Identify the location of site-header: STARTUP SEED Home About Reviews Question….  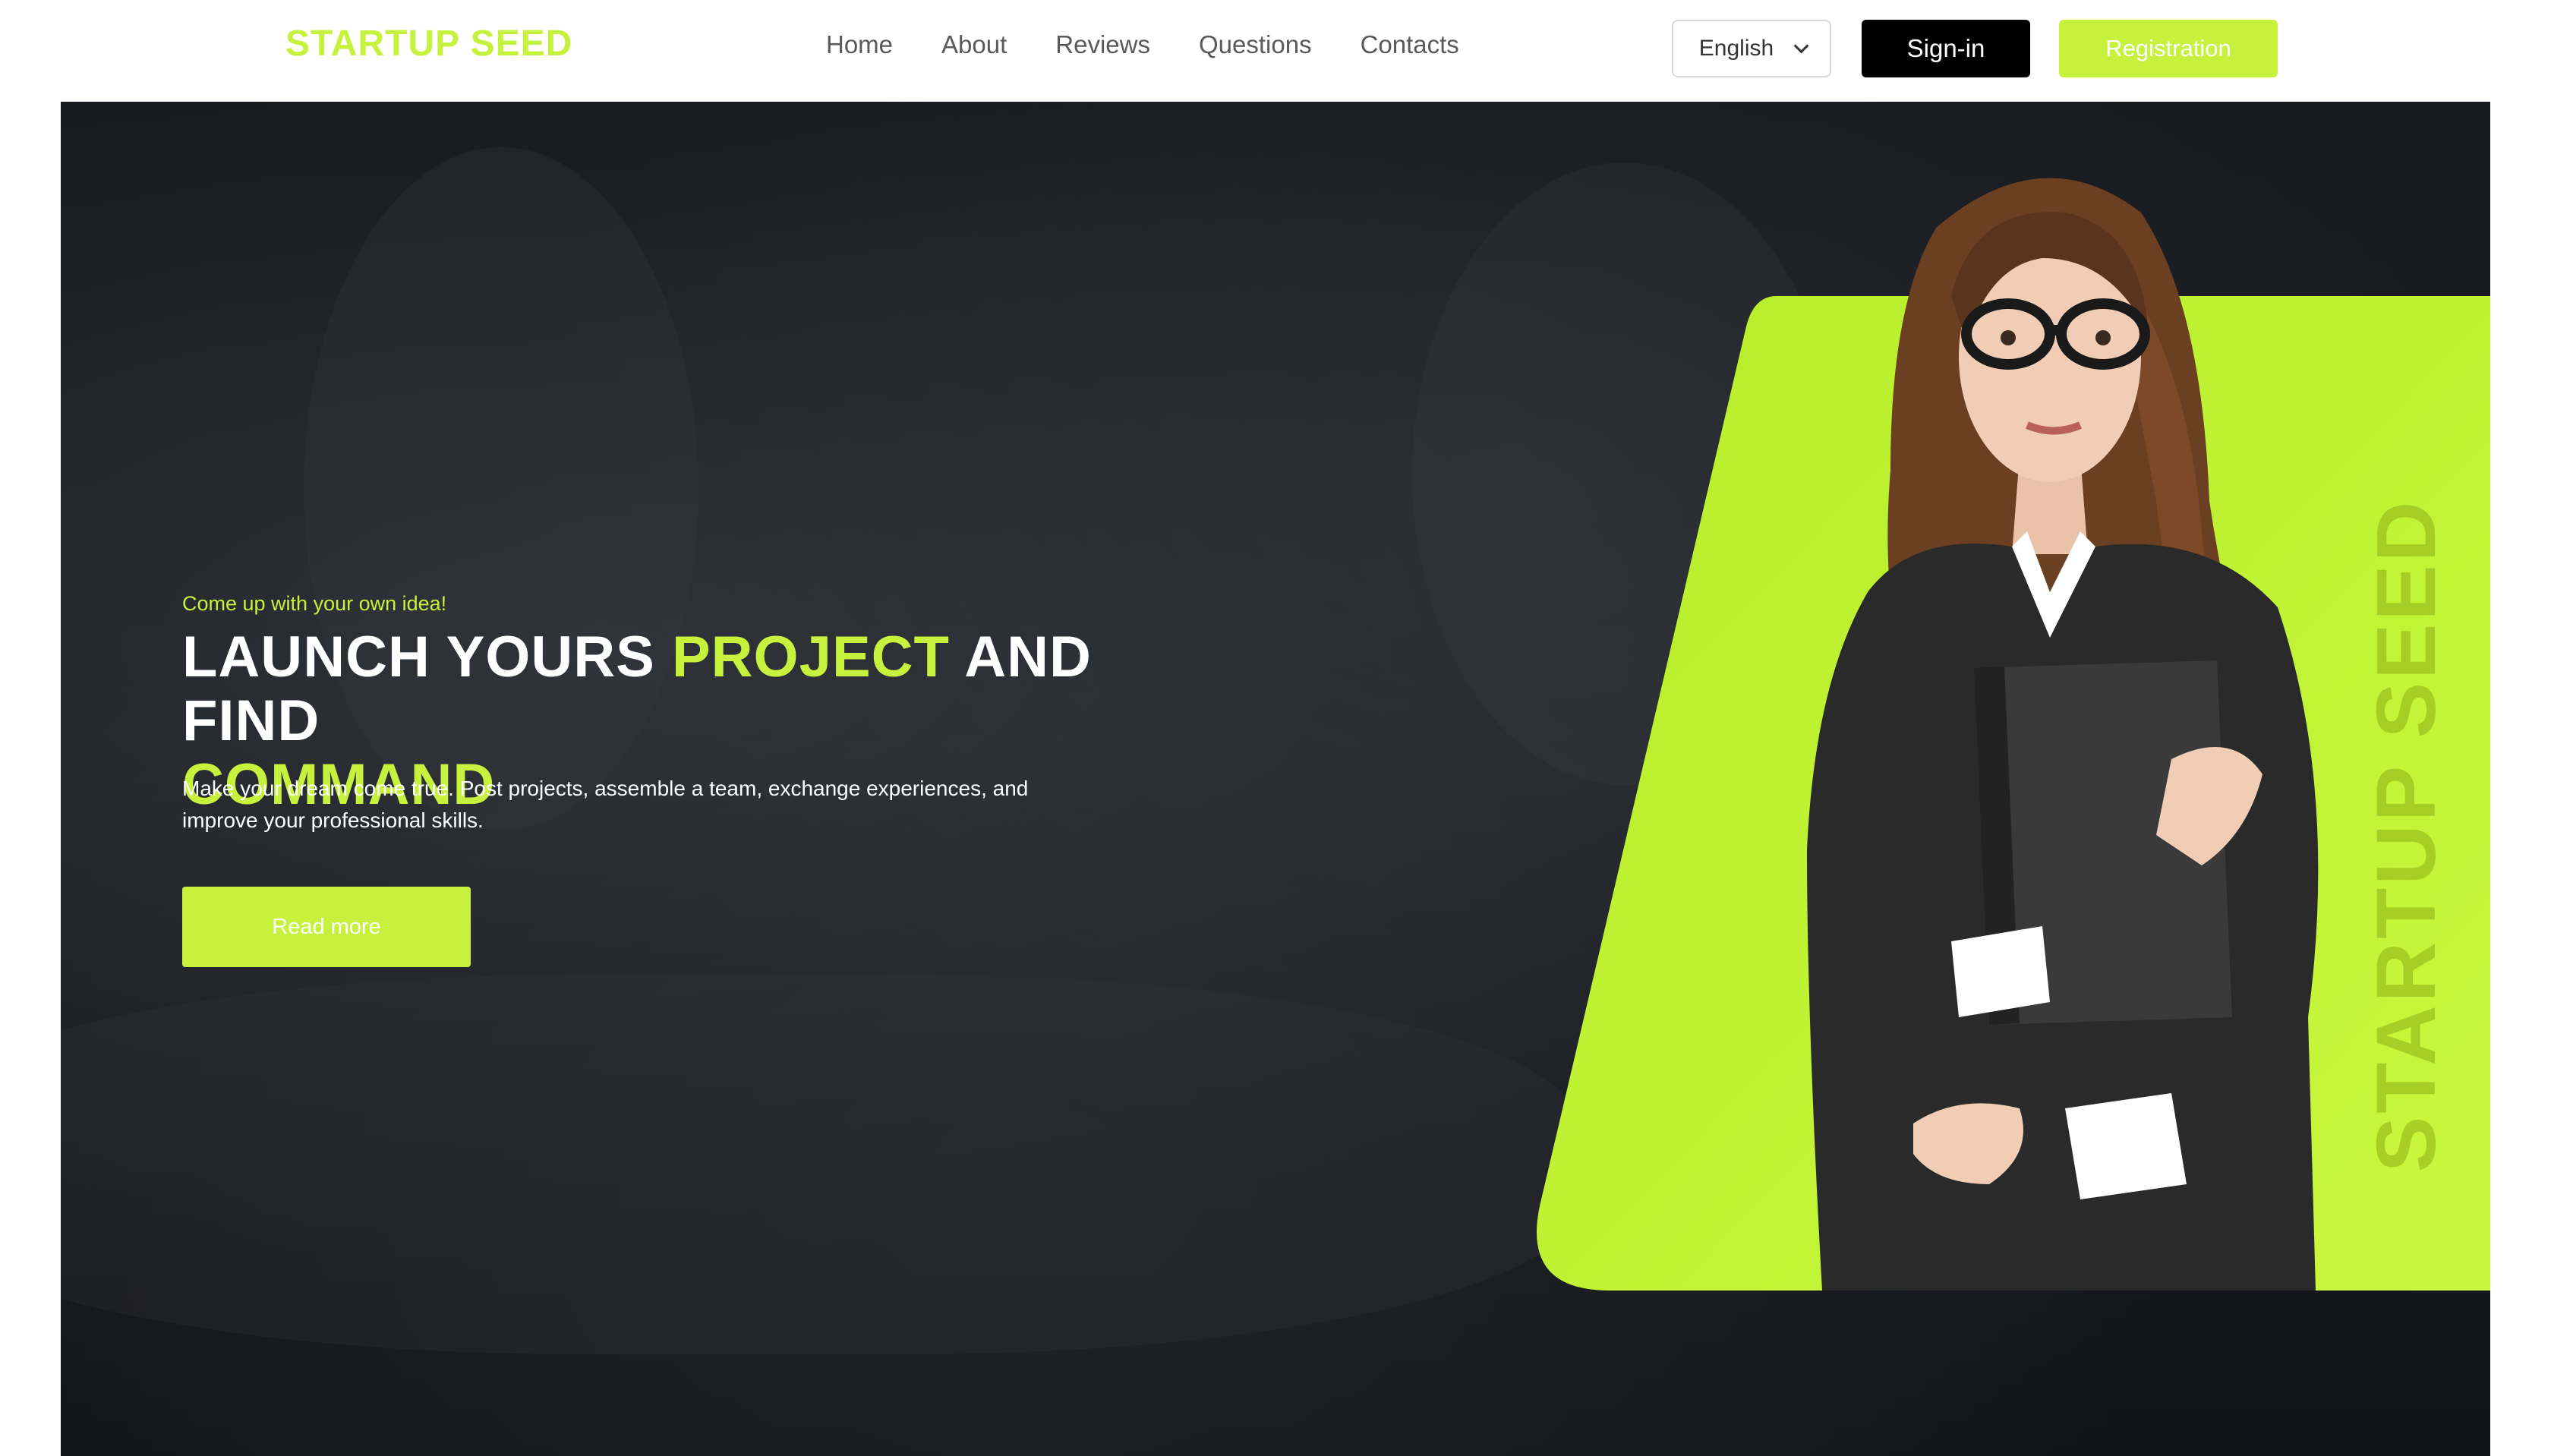
(1275, 51).